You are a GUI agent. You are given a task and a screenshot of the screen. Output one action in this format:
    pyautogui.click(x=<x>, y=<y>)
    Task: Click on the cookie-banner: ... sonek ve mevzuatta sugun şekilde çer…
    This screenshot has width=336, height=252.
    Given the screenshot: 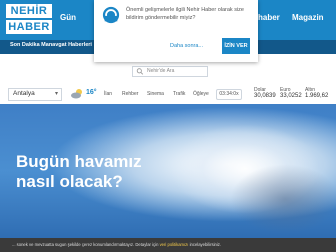 What is the action you would take?
    pyautogui.click(x=168, y=245)
    